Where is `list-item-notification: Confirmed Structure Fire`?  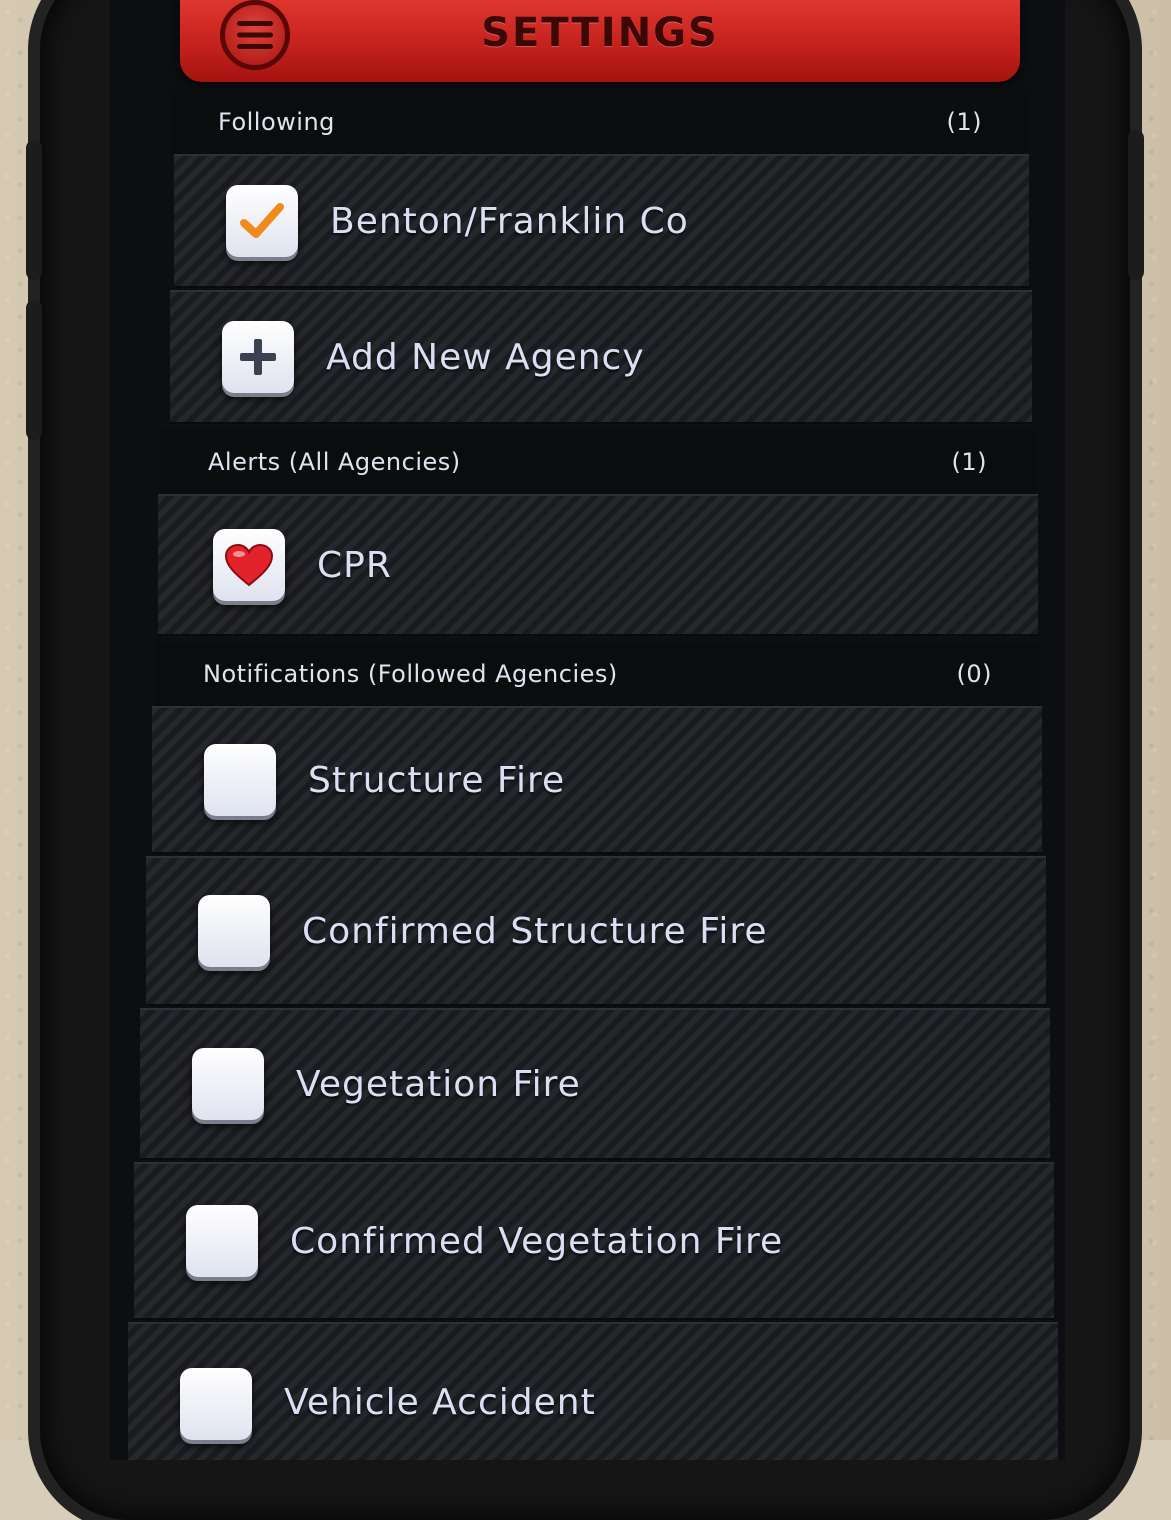 list-item-notification: Confirmed Structure Fire is located at coordinates (596, 931).